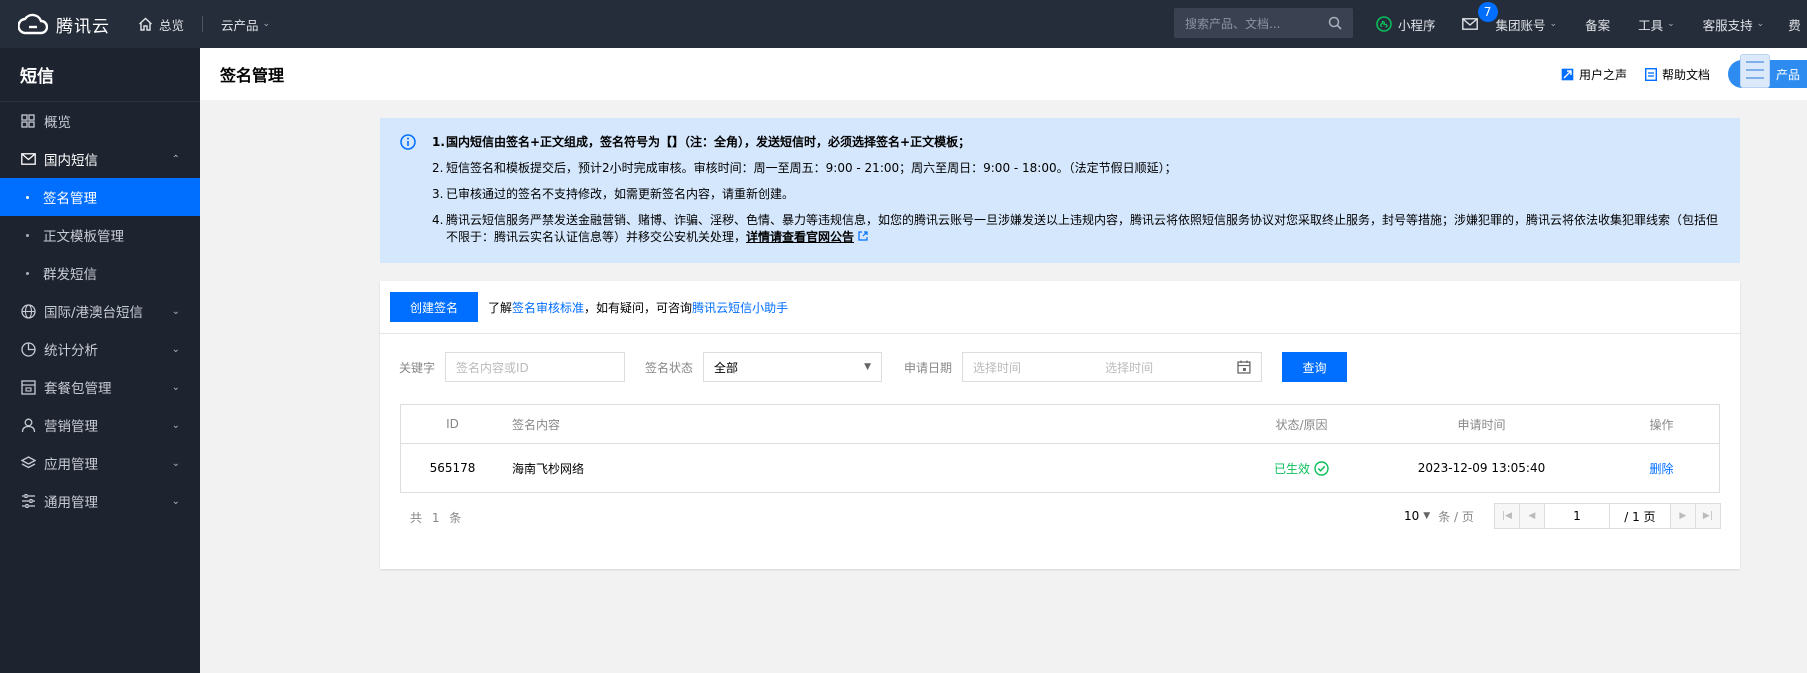  What do you see at coordinates (28, 463) in the screenshot?
I see `layers-icon` at bounding box center [28, 463].